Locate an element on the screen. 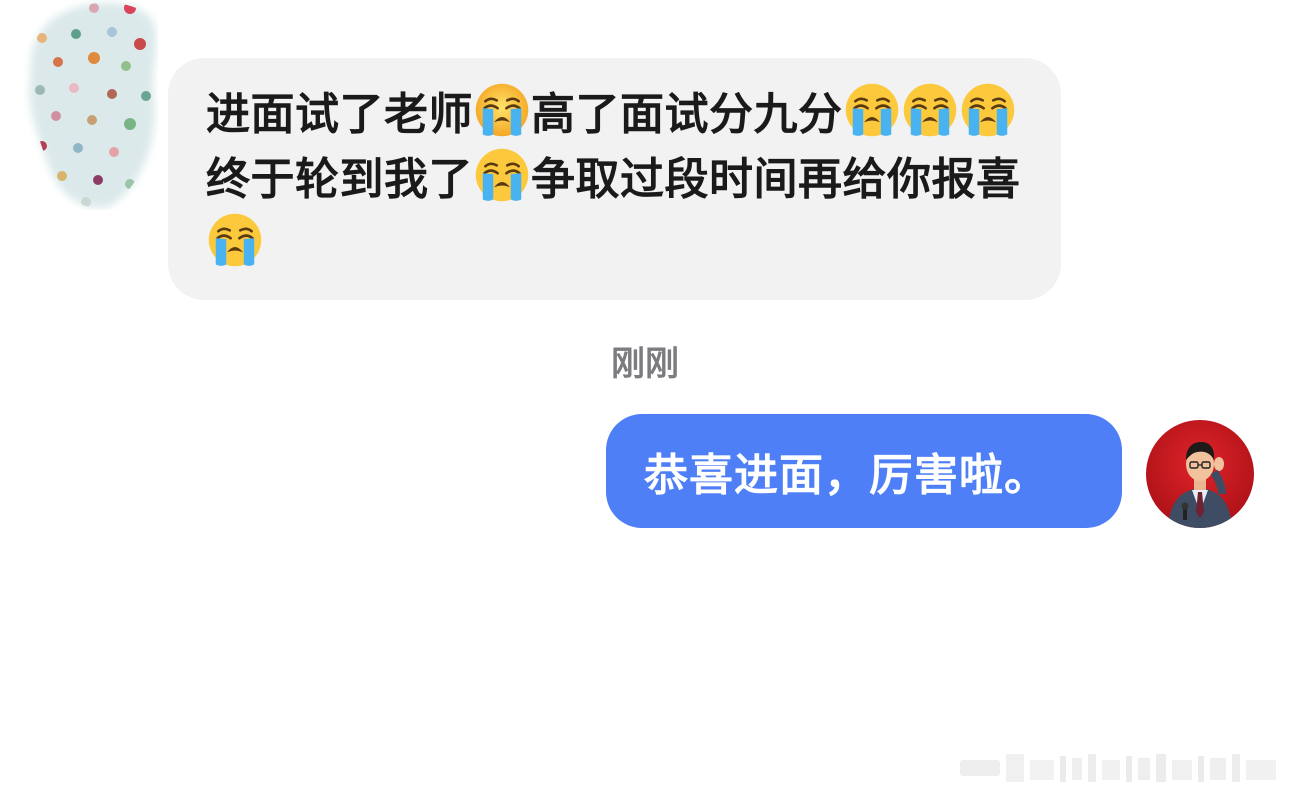 This screenshot has height=801, width=1290. message-text-segment: 争取过段时间再给你报喜 is located at coordinates (776, 179).